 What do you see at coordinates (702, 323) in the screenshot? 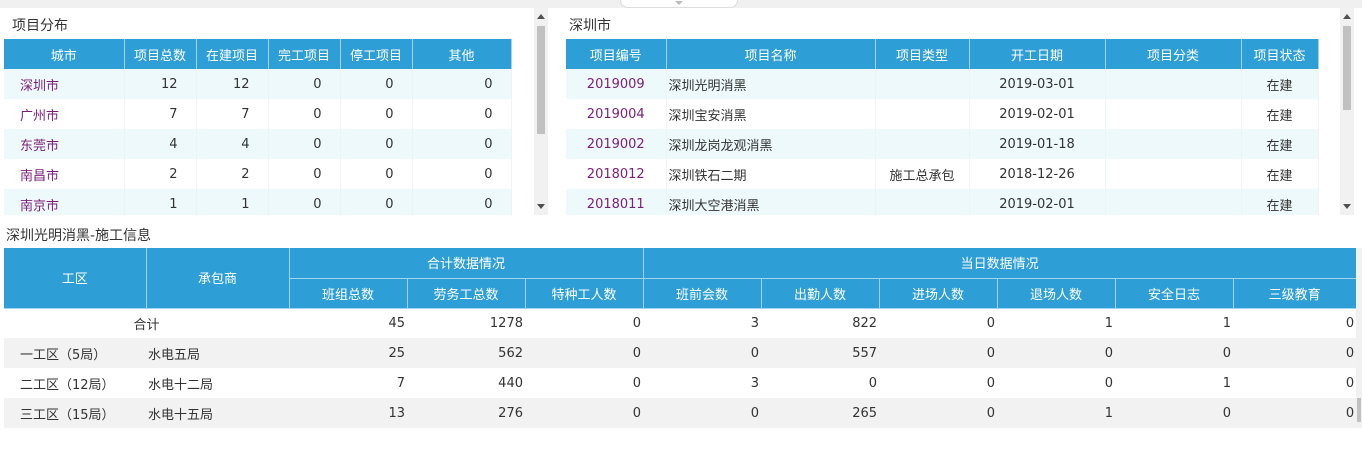
I see `cell: 3` at bounding box center [702, 323].